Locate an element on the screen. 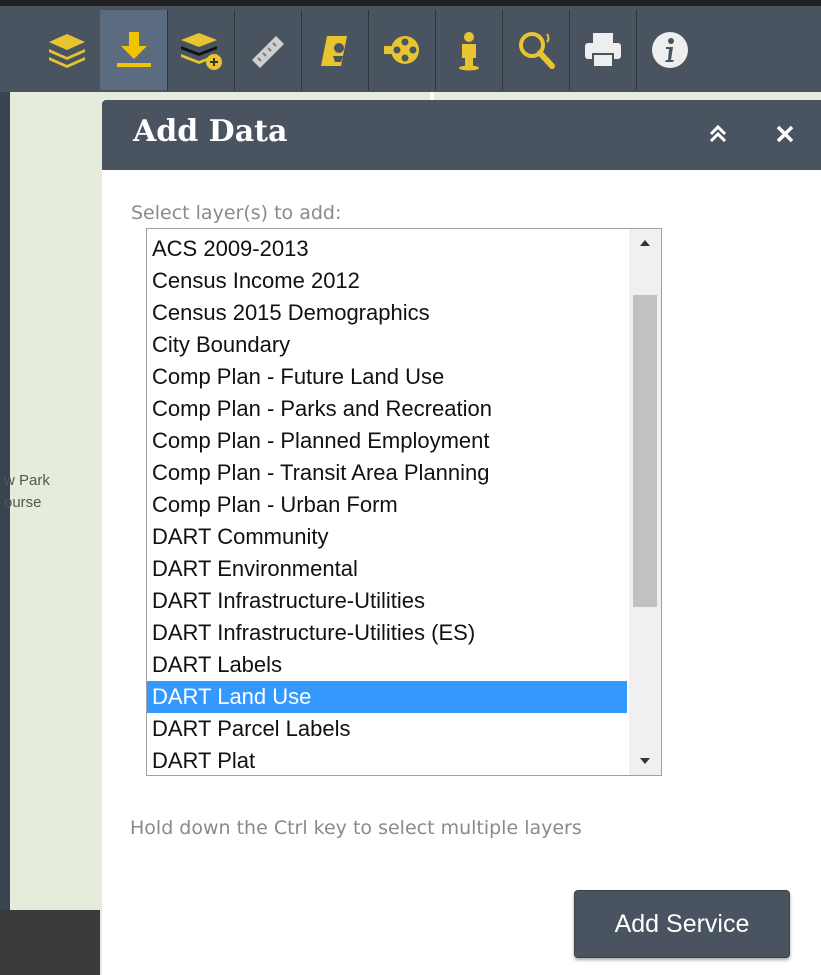 The width and height of the screenshot is (821, 975). arrow-down-icon is located at coordinates (645, 761).